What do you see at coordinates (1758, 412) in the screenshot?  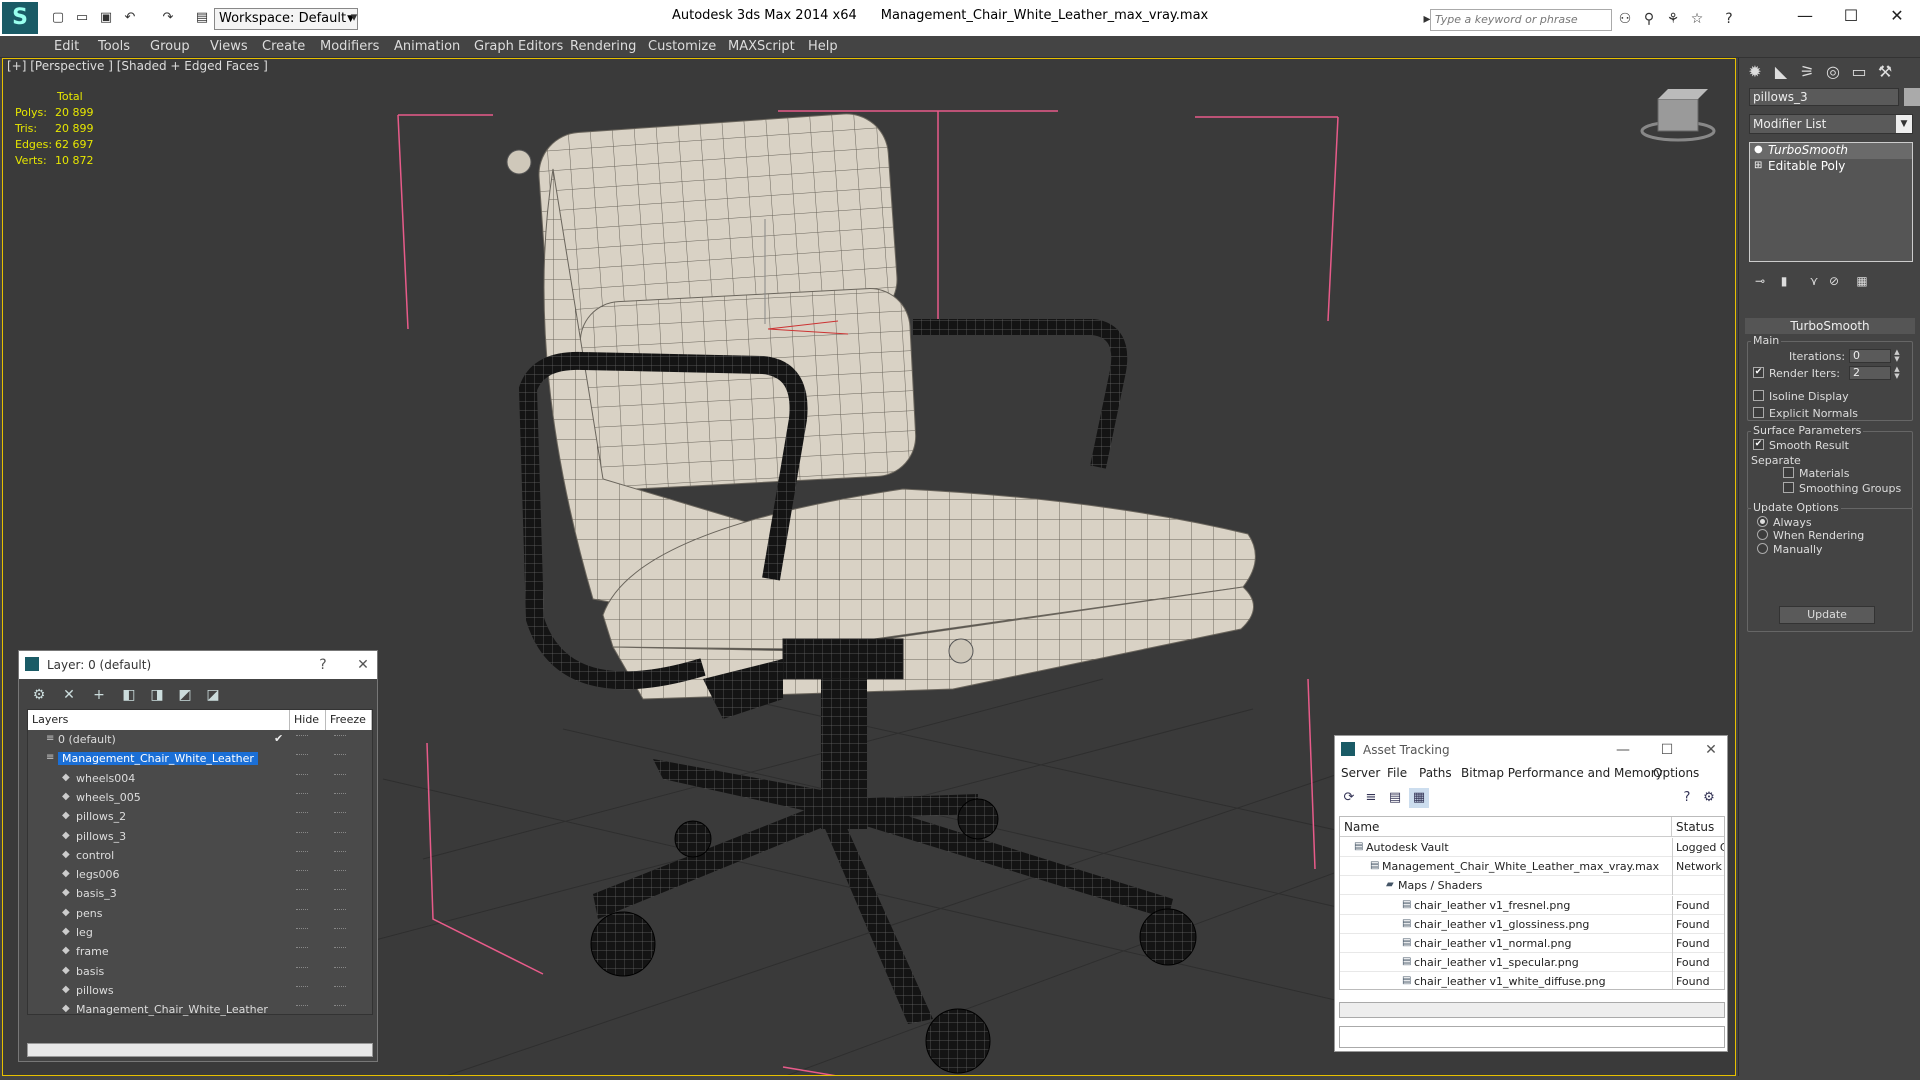 I see `explicit-normals-checkbox` at bounding box center [1758, 412].